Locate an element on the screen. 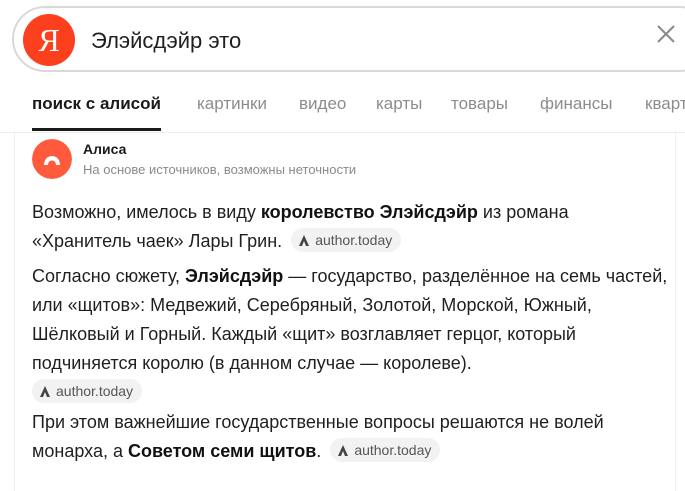 The image size is (685, 491). tab-finance: финансы is located at coordinates (576, 104).